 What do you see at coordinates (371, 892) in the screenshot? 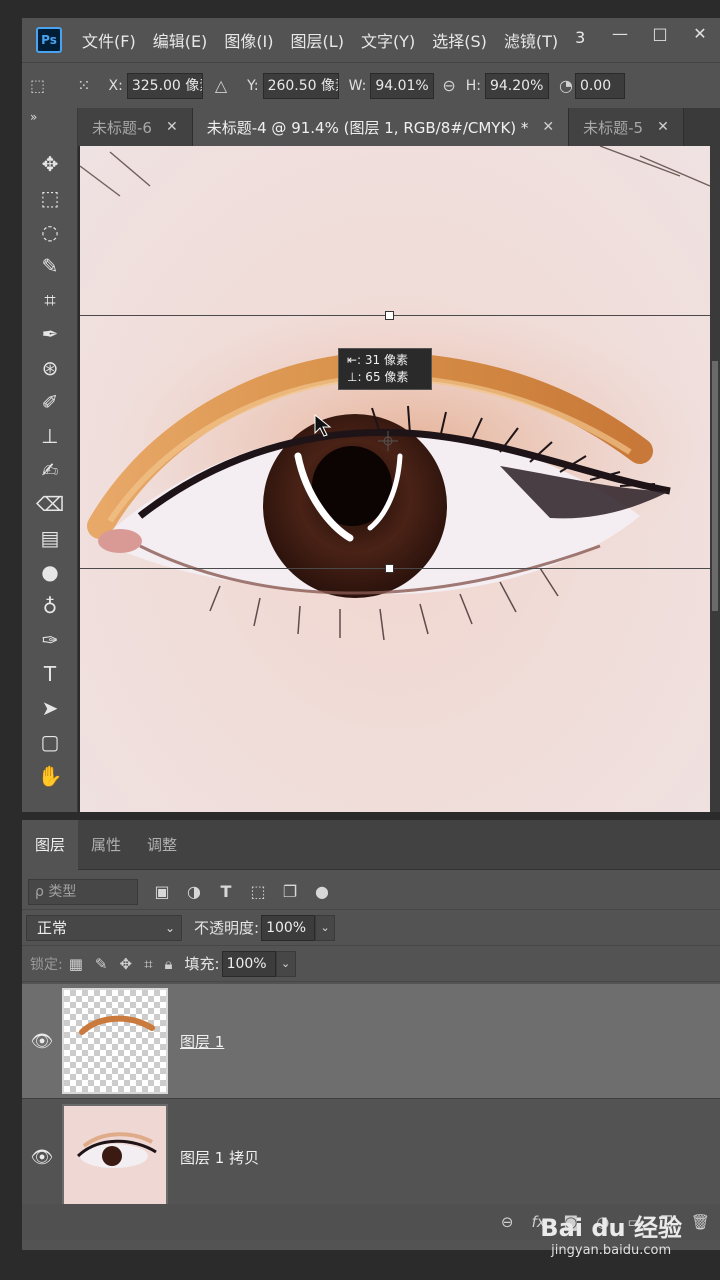
I see `layer-filter-row: ρ 类型 ▣ ◑ T ⬚ ❐ ●` at bounding box center [371, 892].